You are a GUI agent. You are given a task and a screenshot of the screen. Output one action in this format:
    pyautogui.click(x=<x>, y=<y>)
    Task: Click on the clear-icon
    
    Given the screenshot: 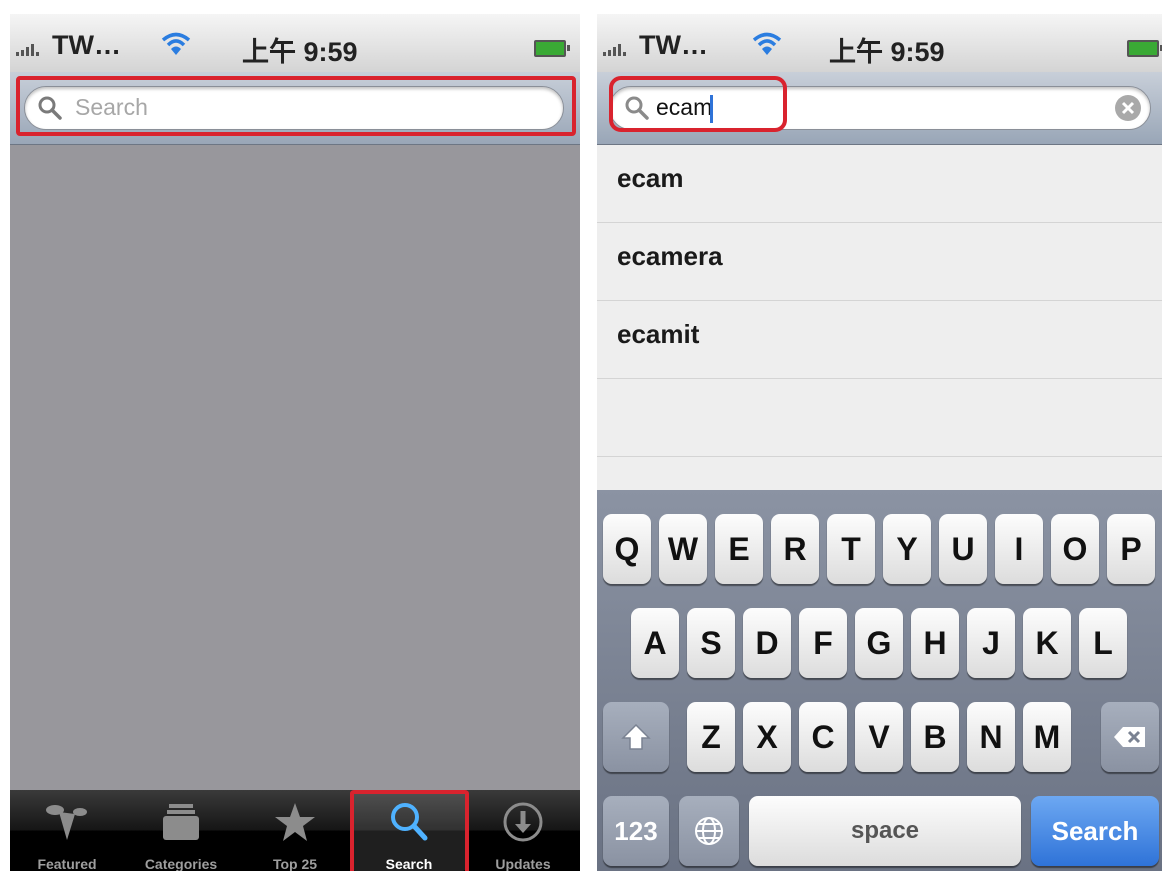 What is the action you would take?
    pyautogui.click(x=1128, y=108)
    